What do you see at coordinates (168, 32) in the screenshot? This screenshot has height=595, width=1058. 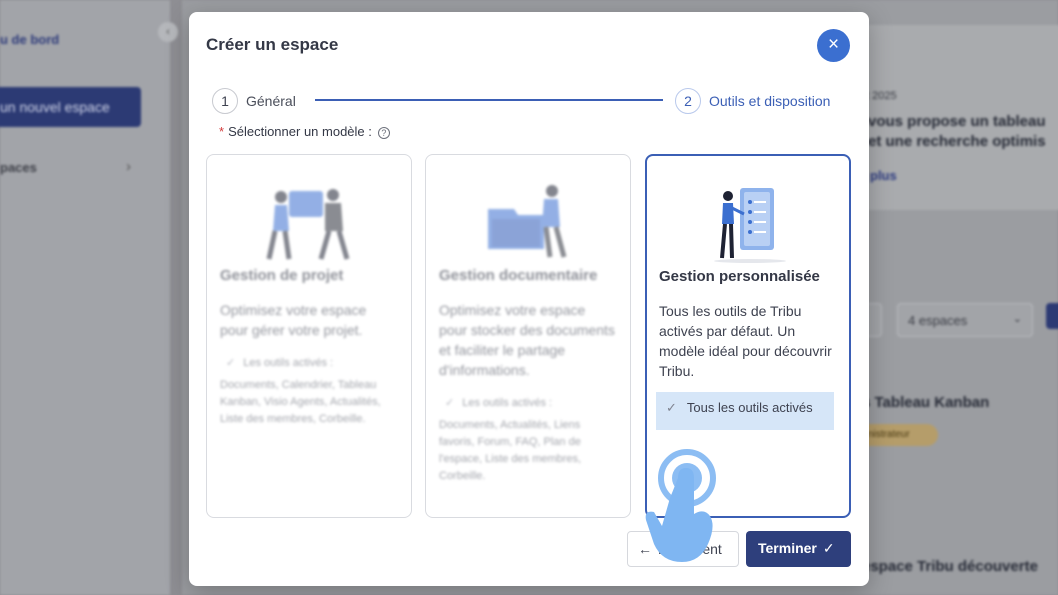 I see `collapse-sidebar-icon: ‹` at bounding box center [168, 32].